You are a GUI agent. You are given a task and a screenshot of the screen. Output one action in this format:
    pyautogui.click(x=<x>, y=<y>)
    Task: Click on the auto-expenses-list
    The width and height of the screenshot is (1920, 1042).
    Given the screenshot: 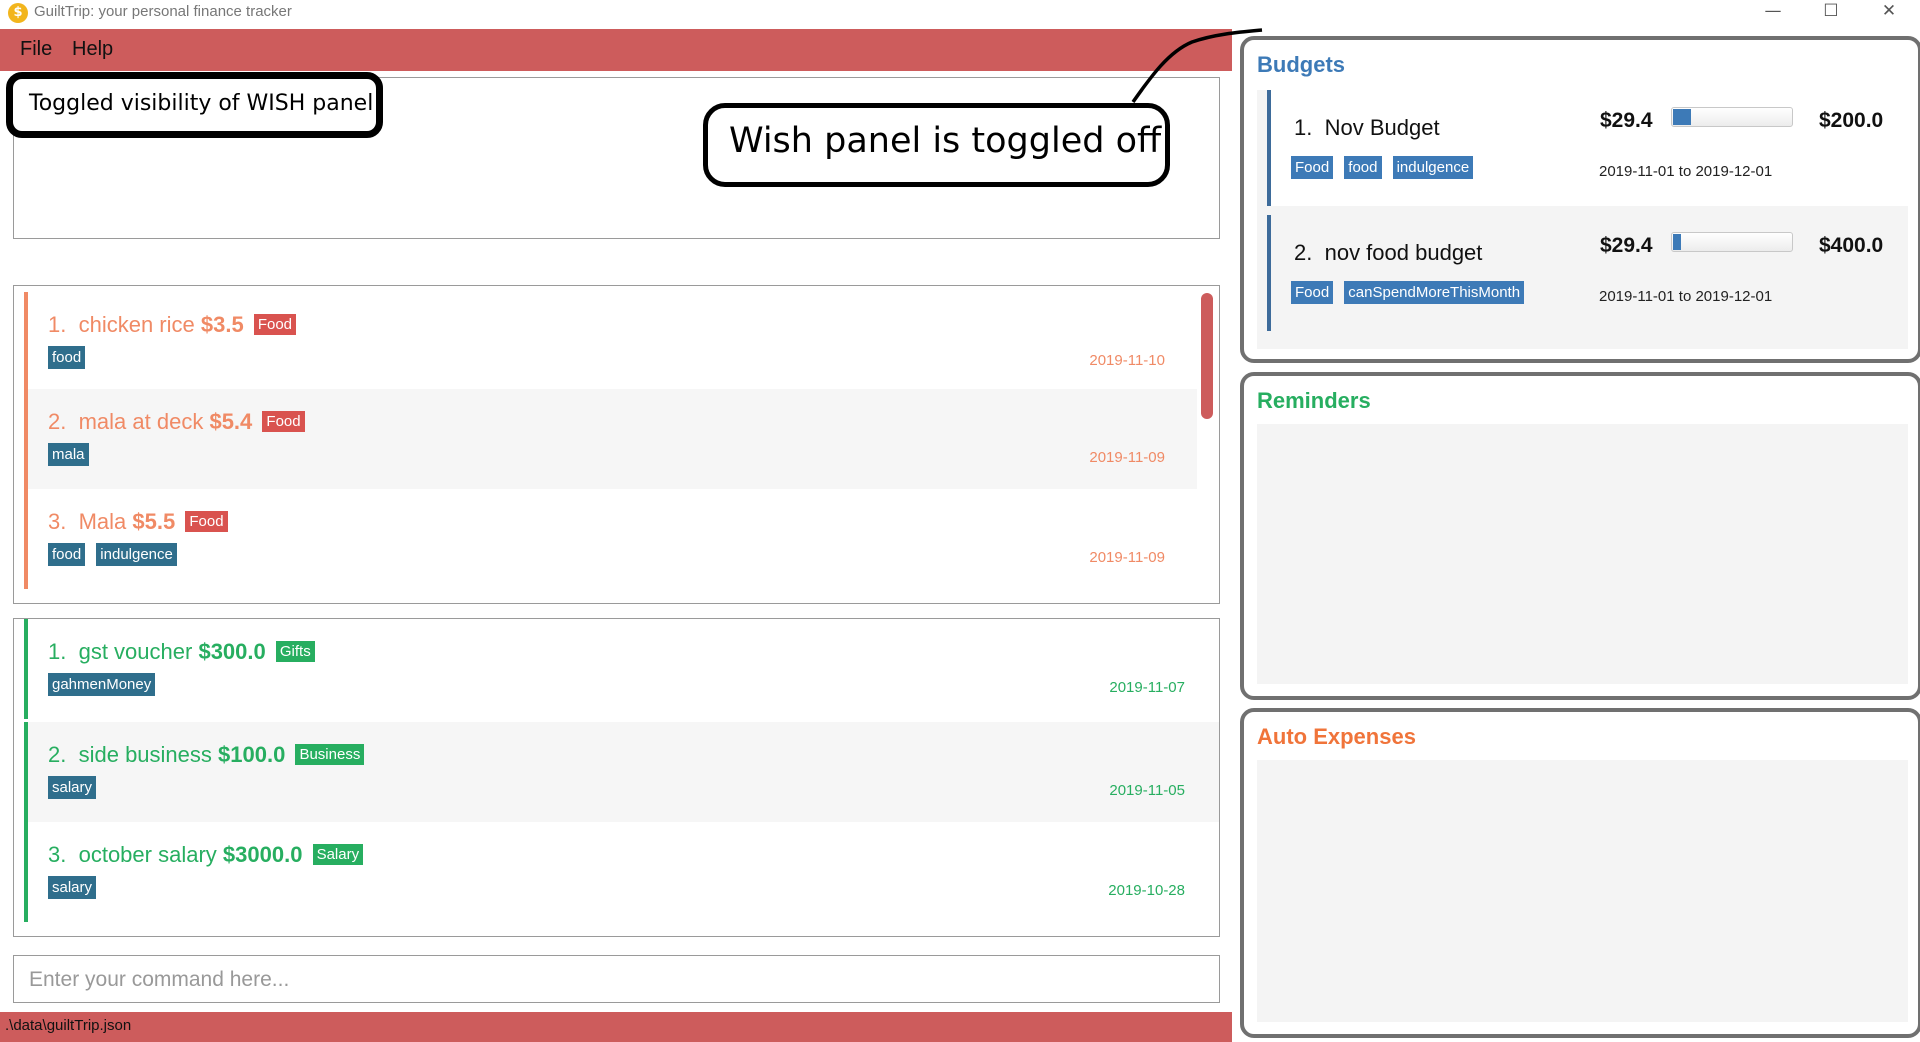 What is the action you would take?
    pyautogui.click(x=1582, y=891)
    